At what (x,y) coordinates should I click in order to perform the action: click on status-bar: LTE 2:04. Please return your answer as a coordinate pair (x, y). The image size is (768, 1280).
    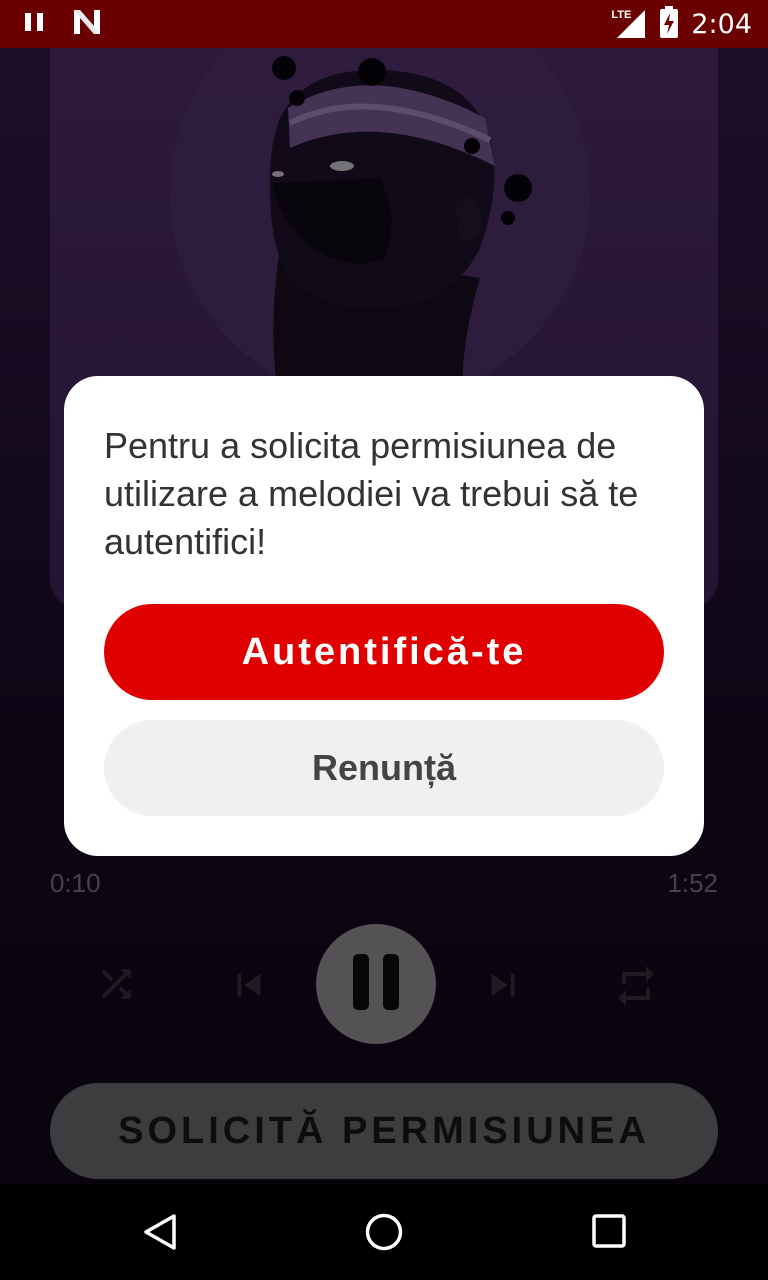
    Looking at the image, I should click on (384, 24).